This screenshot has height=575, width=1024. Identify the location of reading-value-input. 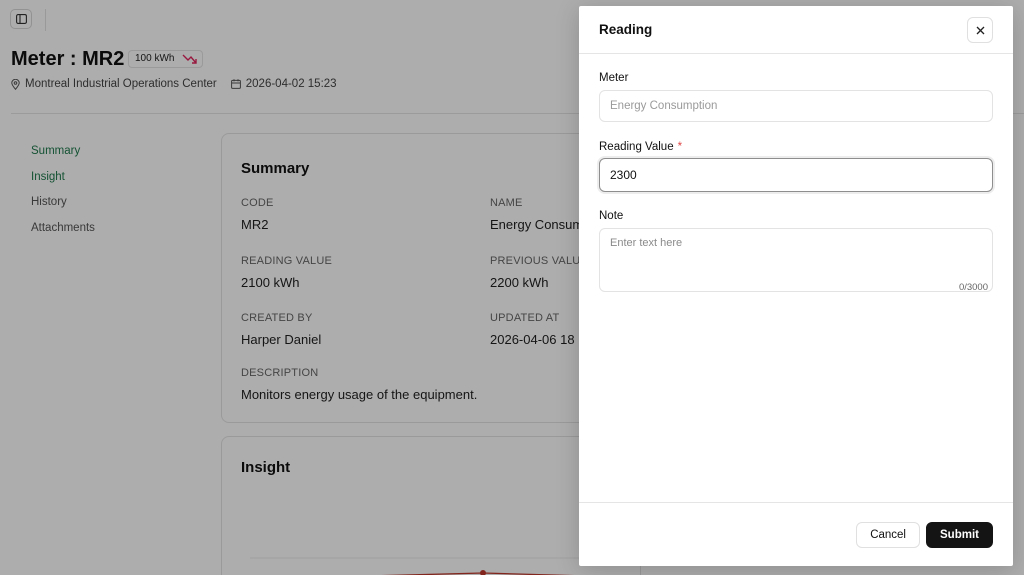
(796, 175).